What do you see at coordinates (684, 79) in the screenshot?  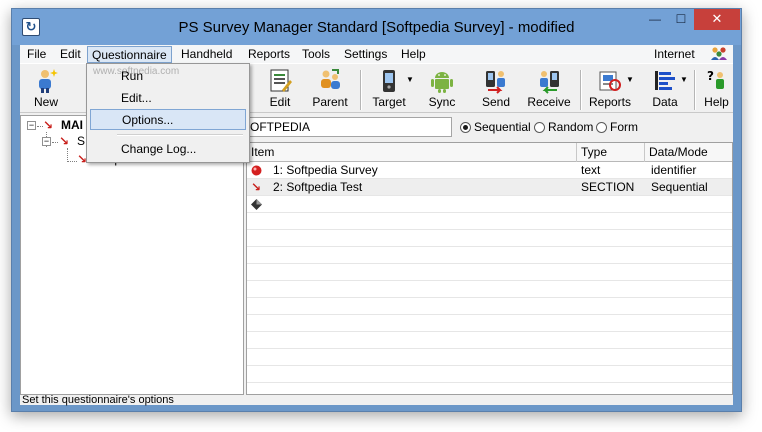 I see `data-dropdown-icon: ▼` at bounding box center [684, 79].